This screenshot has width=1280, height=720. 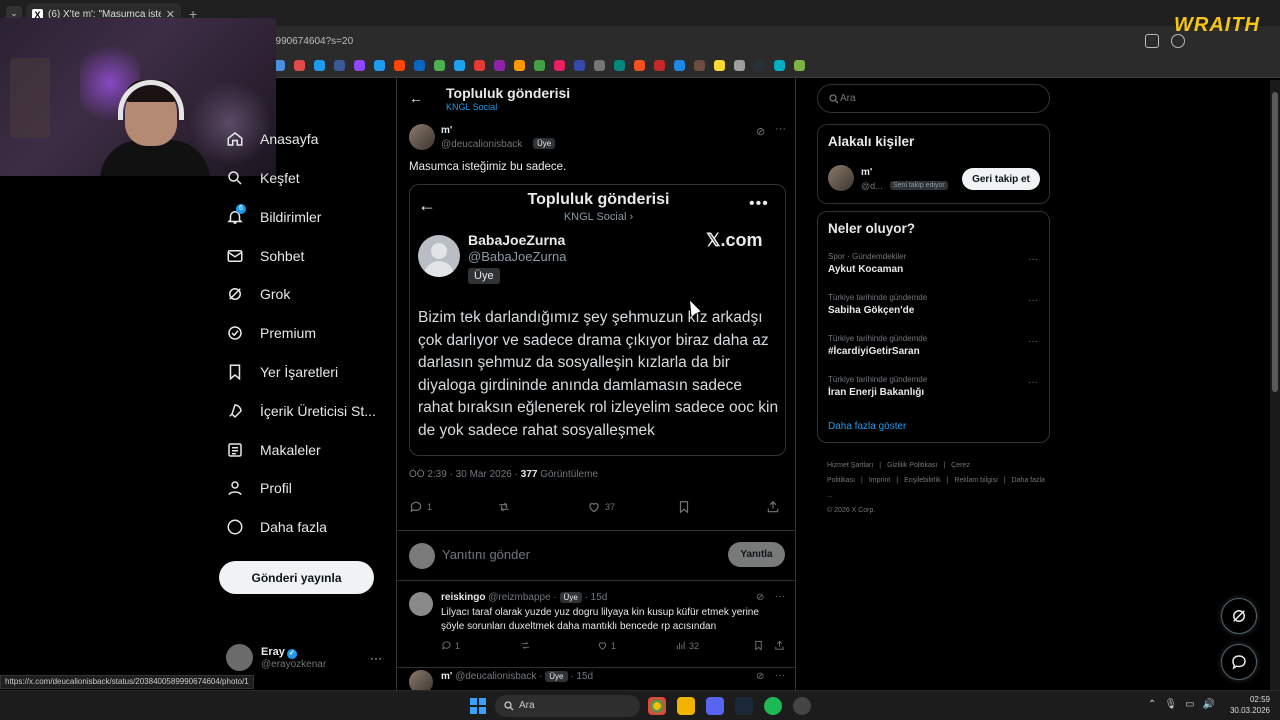 What do you see at coordinates (601, 507) in the screenshot?
I see `like-button: 37` at bounding box center [601, 507].